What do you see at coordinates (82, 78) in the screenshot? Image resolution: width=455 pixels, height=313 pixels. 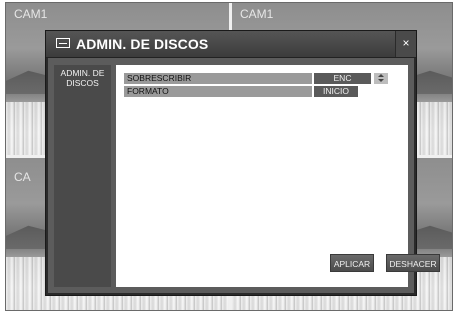 I see `sidebar-item-disk-admin: ADMIN. DE DISCOS` at bounding box center [82, 78].